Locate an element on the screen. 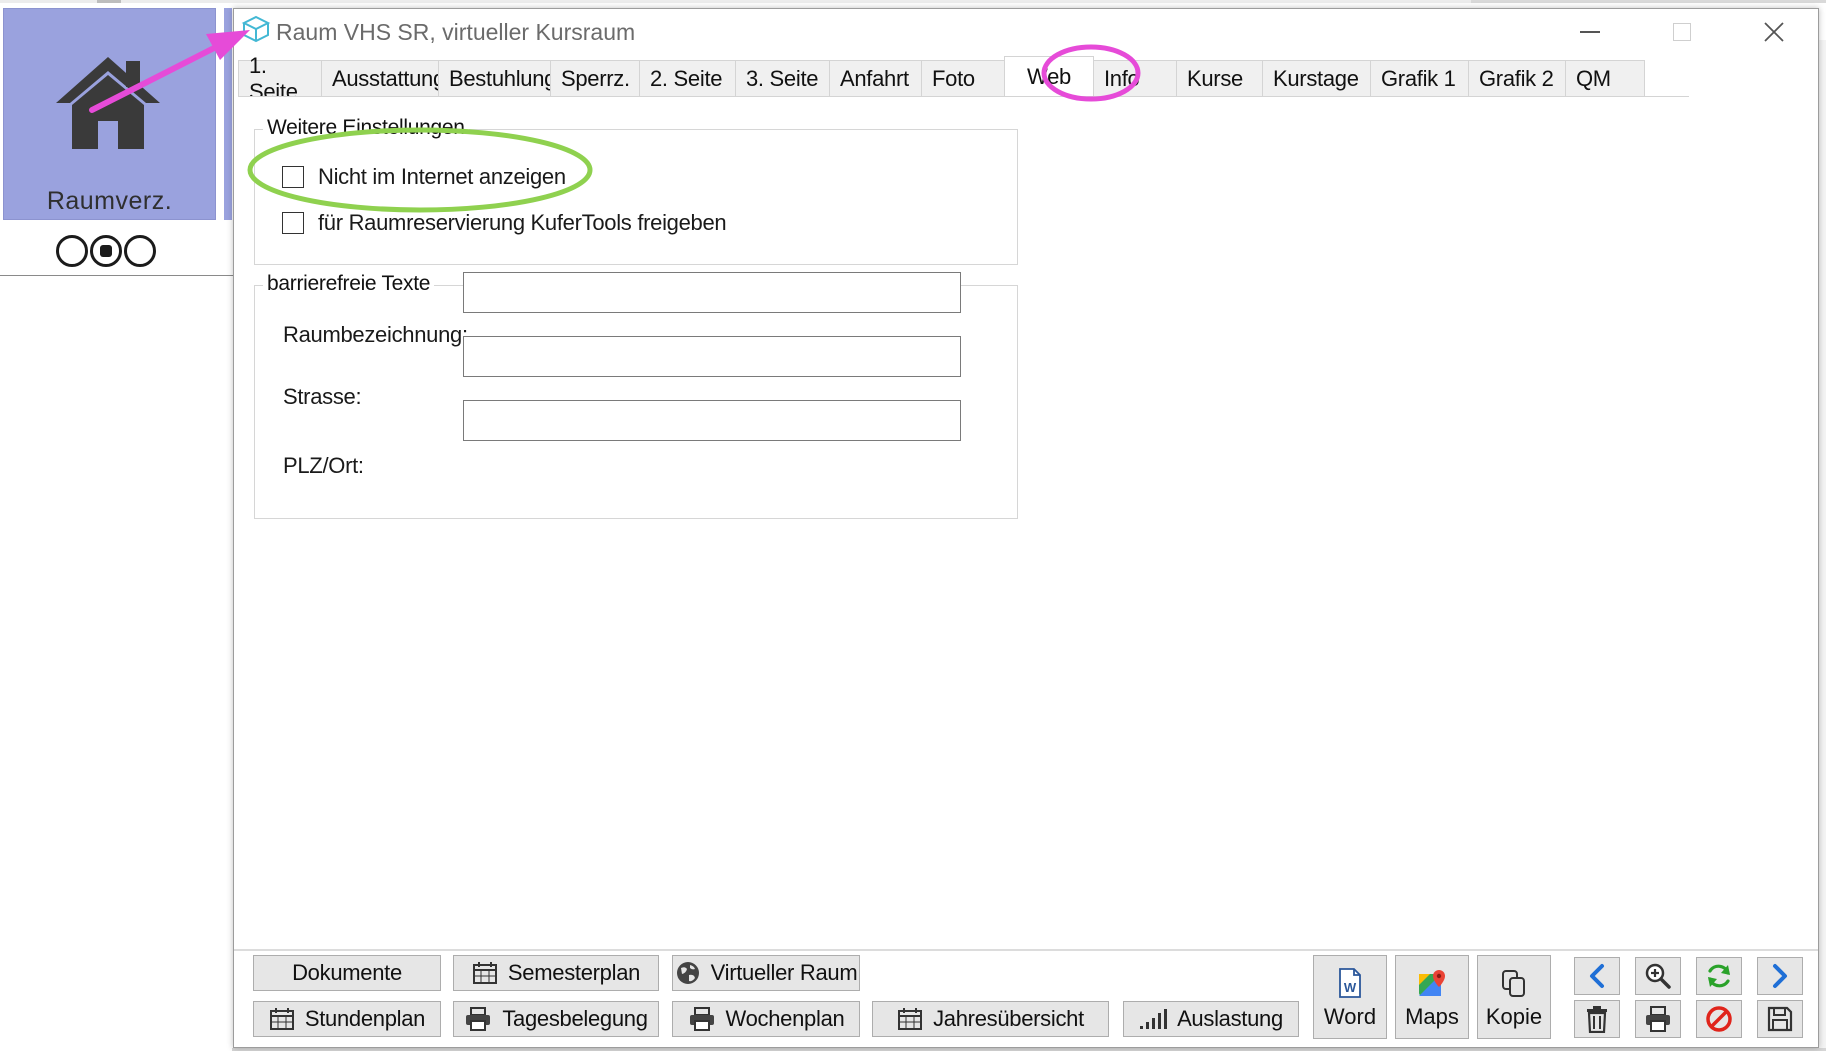  tab-2-seite: 2. Seite is located at coordinates (687, 78).